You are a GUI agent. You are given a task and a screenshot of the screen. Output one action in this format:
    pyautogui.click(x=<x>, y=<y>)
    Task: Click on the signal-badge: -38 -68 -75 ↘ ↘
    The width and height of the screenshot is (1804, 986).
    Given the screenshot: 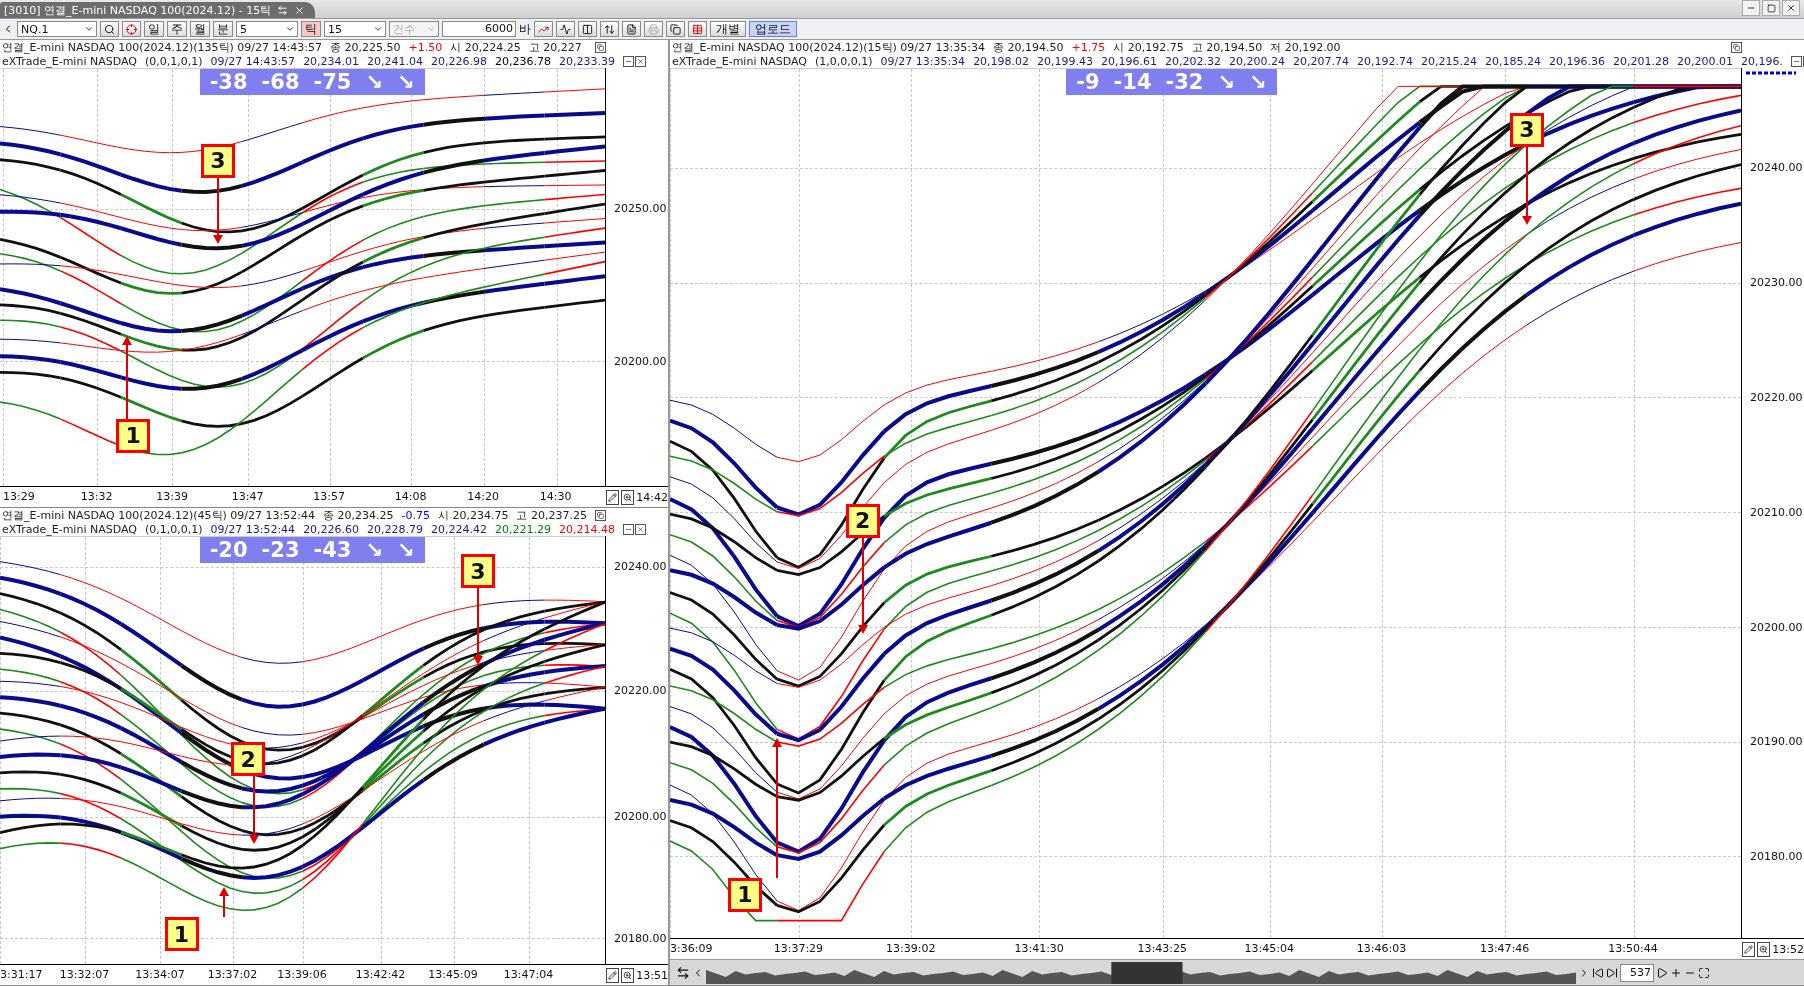 What is the action you would take?
    pyautogui.click(x=312, y=82)
    